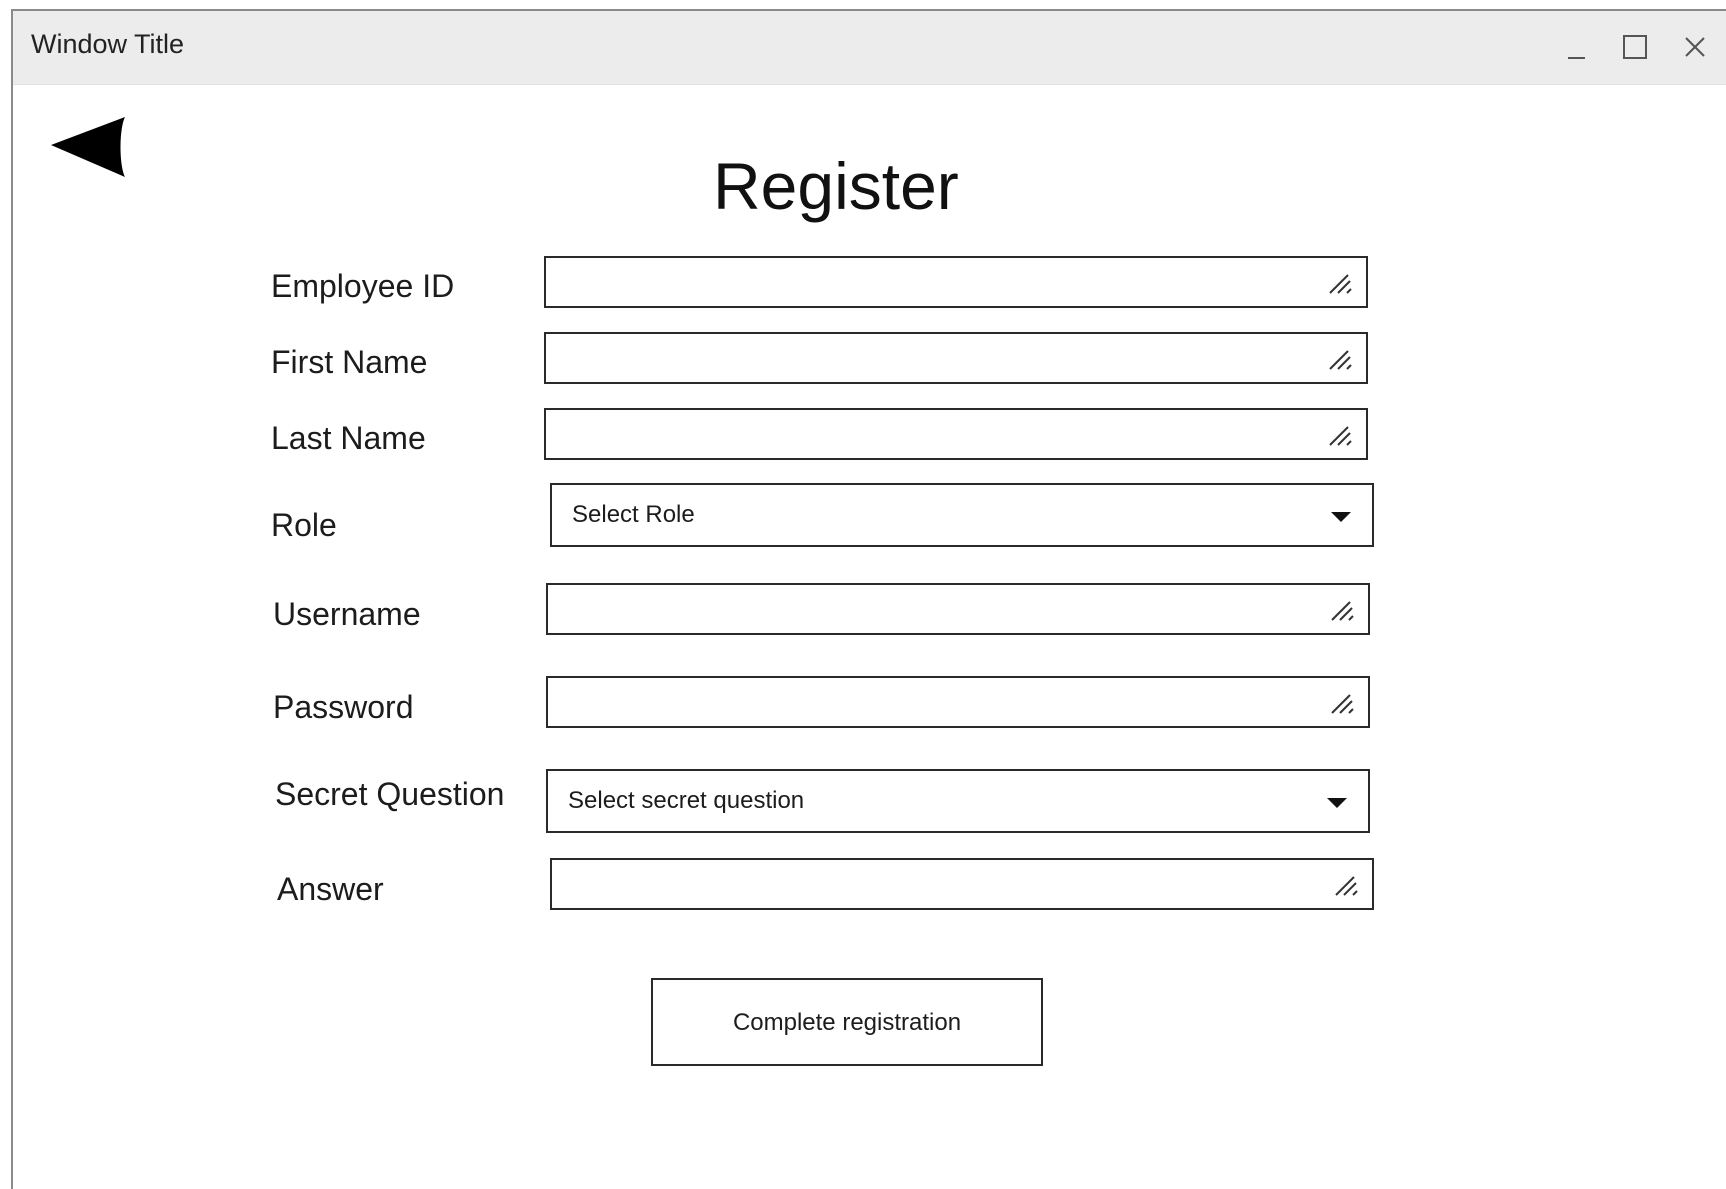  Describe the element at coordinates (390, 794) in the screenshot. I see `secret-question-label: Secret Question` at that location.